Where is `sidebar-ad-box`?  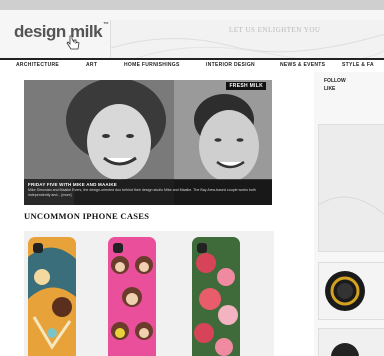 sidebar-ad-box is located at coordinates (351, 188).